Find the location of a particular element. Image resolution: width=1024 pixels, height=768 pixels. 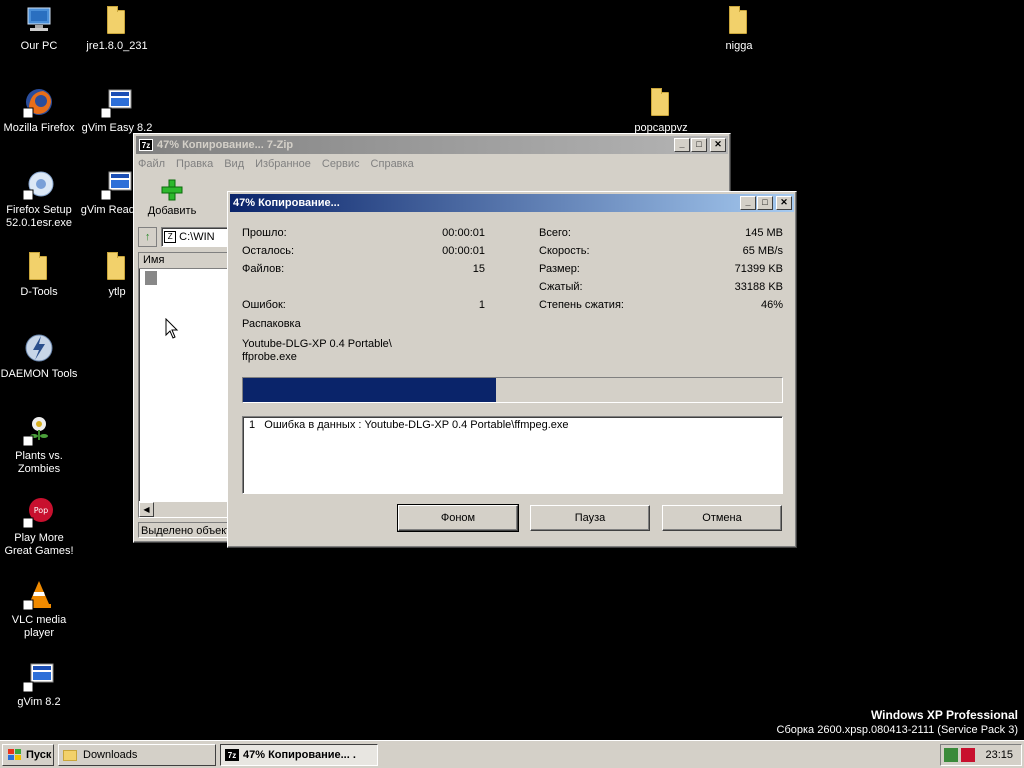

desktop-icon-nigga-folder: nigga is located at coordinates (739, 28).